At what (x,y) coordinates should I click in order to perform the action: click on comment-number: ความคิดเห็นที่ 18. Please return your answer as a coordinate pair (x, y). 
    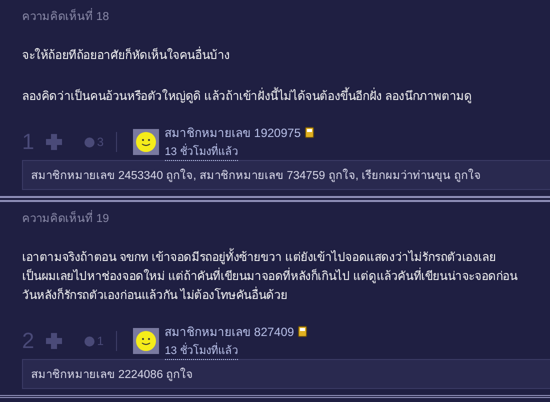
    Looking at the image, I should click on (286, 17).